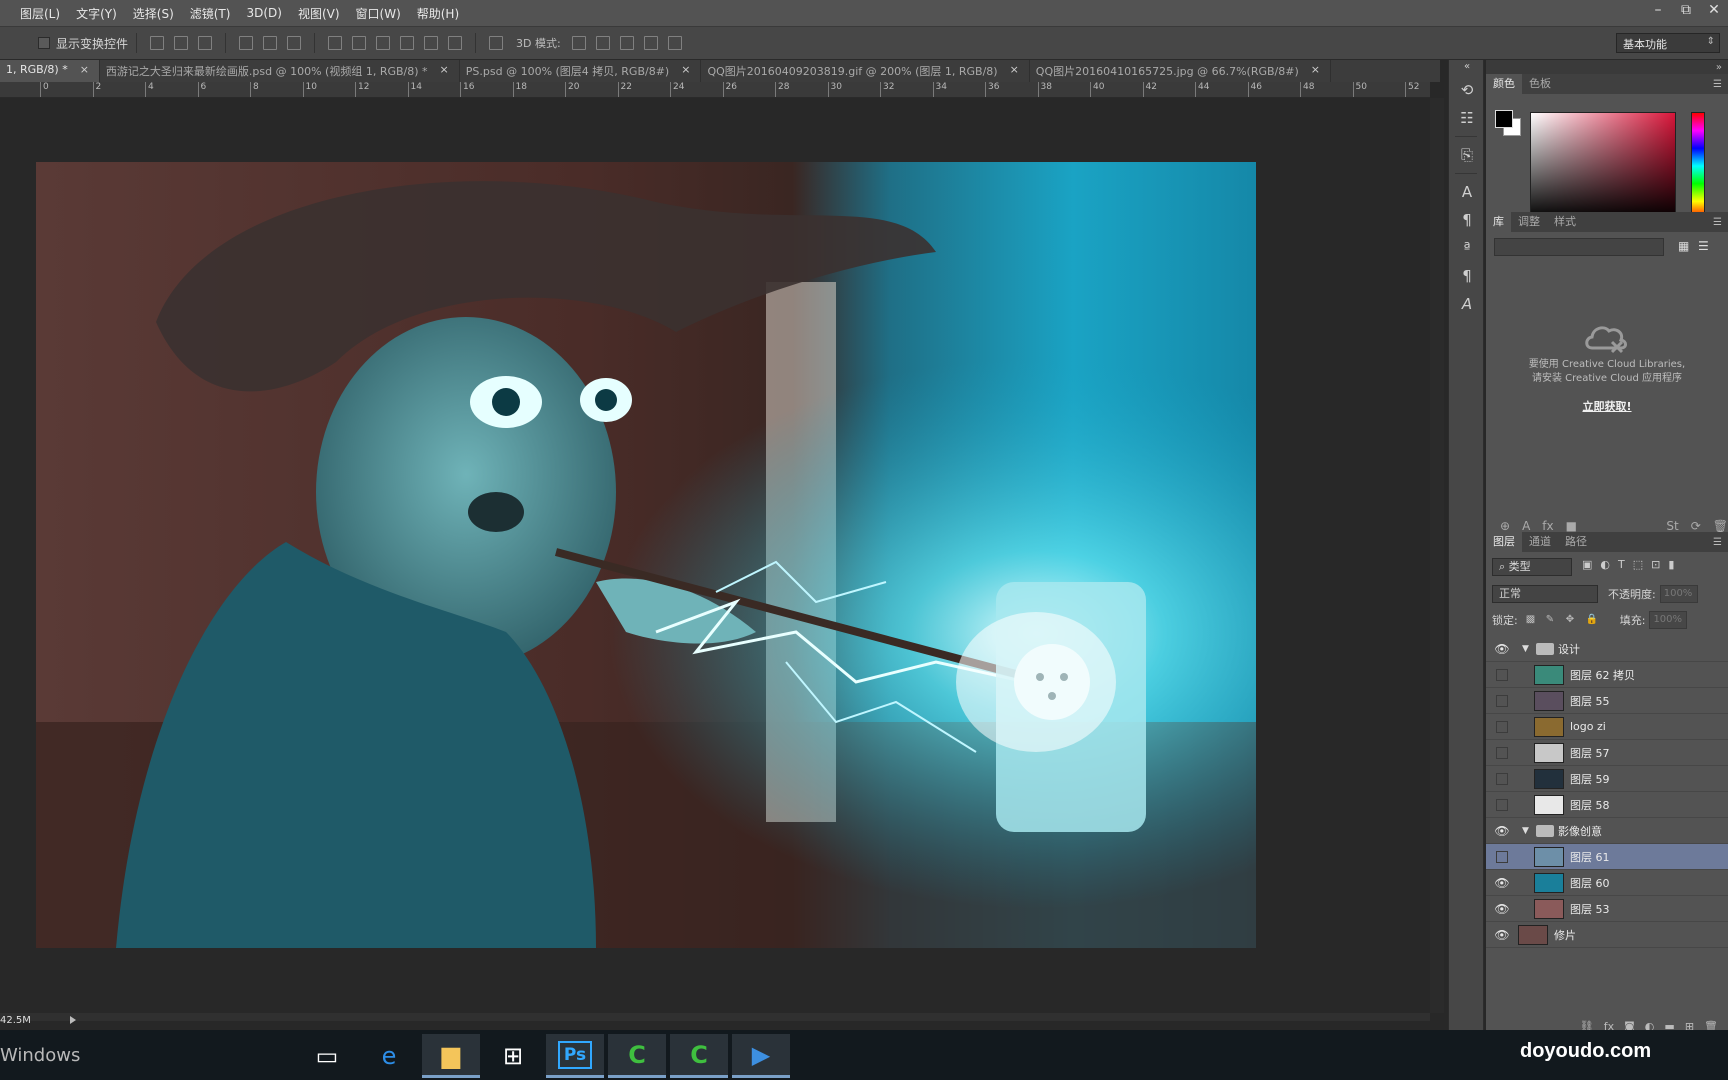  I want to click on color-picker-field, so click(1603, 166).